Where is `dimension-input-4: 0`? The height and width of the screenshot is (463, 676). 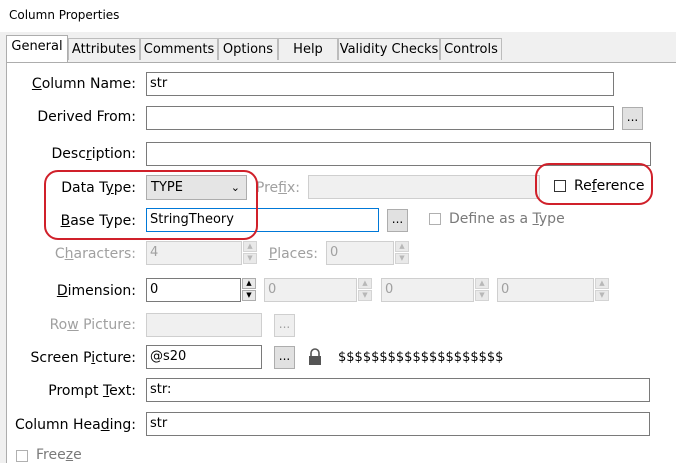
dimension-input-4: 0 is located at coordinates (545, 290).